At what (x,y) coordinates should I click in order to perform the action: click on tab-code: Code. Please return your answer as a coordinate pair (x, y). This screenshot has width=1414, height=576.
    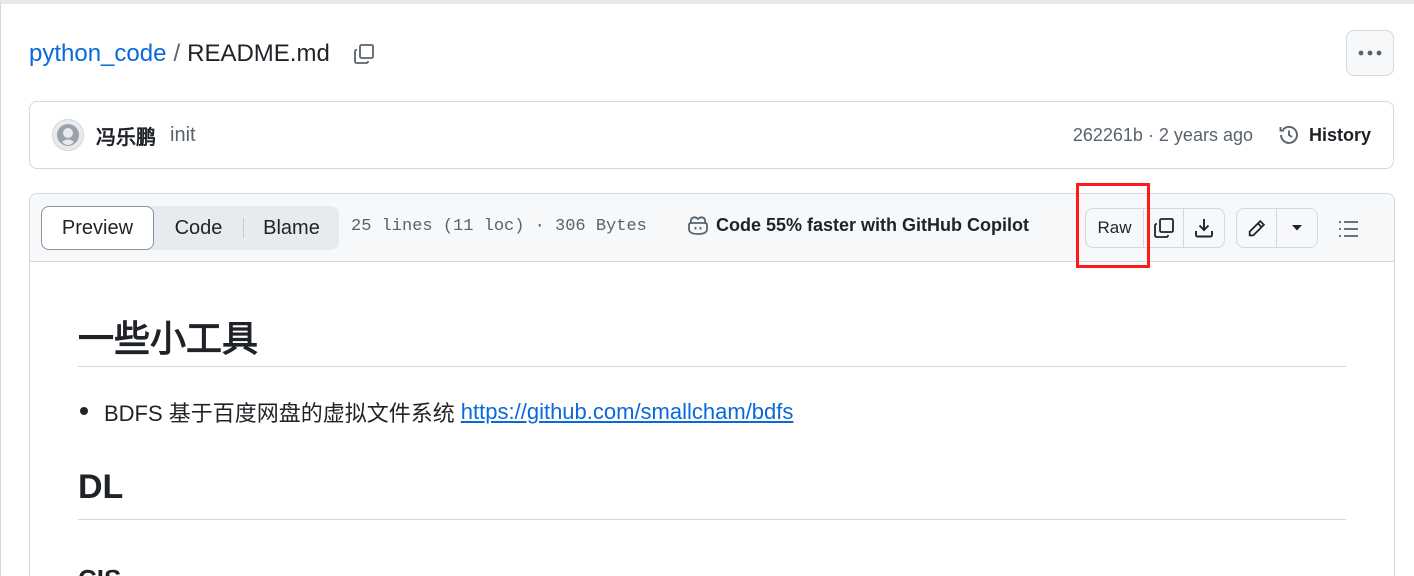
    Looking at the image, I should click on (198, 228).